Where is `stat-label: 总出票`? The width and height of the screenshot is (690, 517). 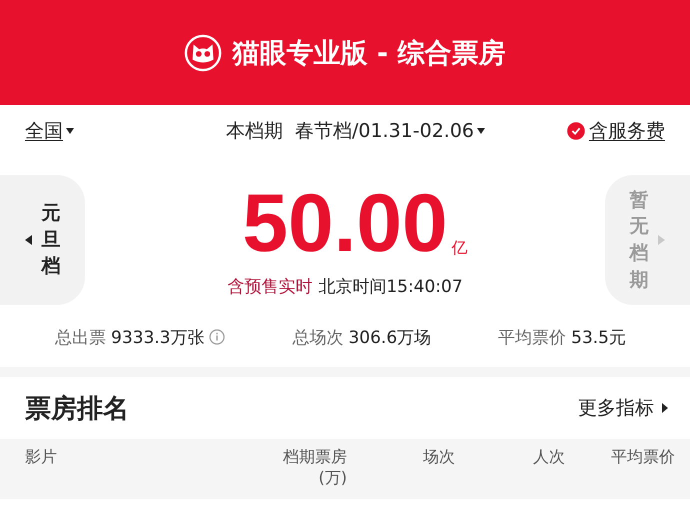 stat-label: 总出票 is located at coordinates (80, 337).